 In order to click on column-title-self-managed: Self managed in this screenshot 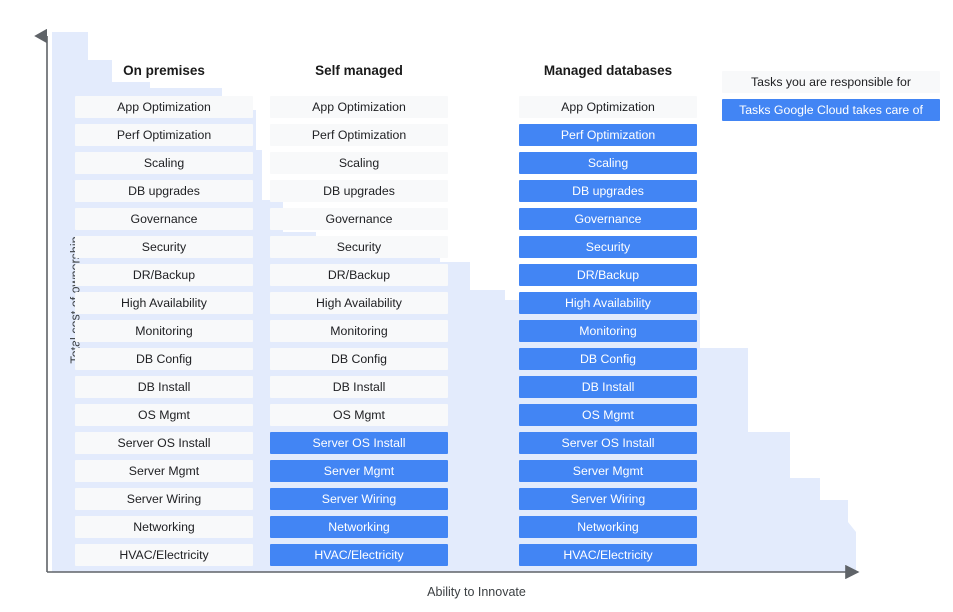, I will do `click(359, 70)`.